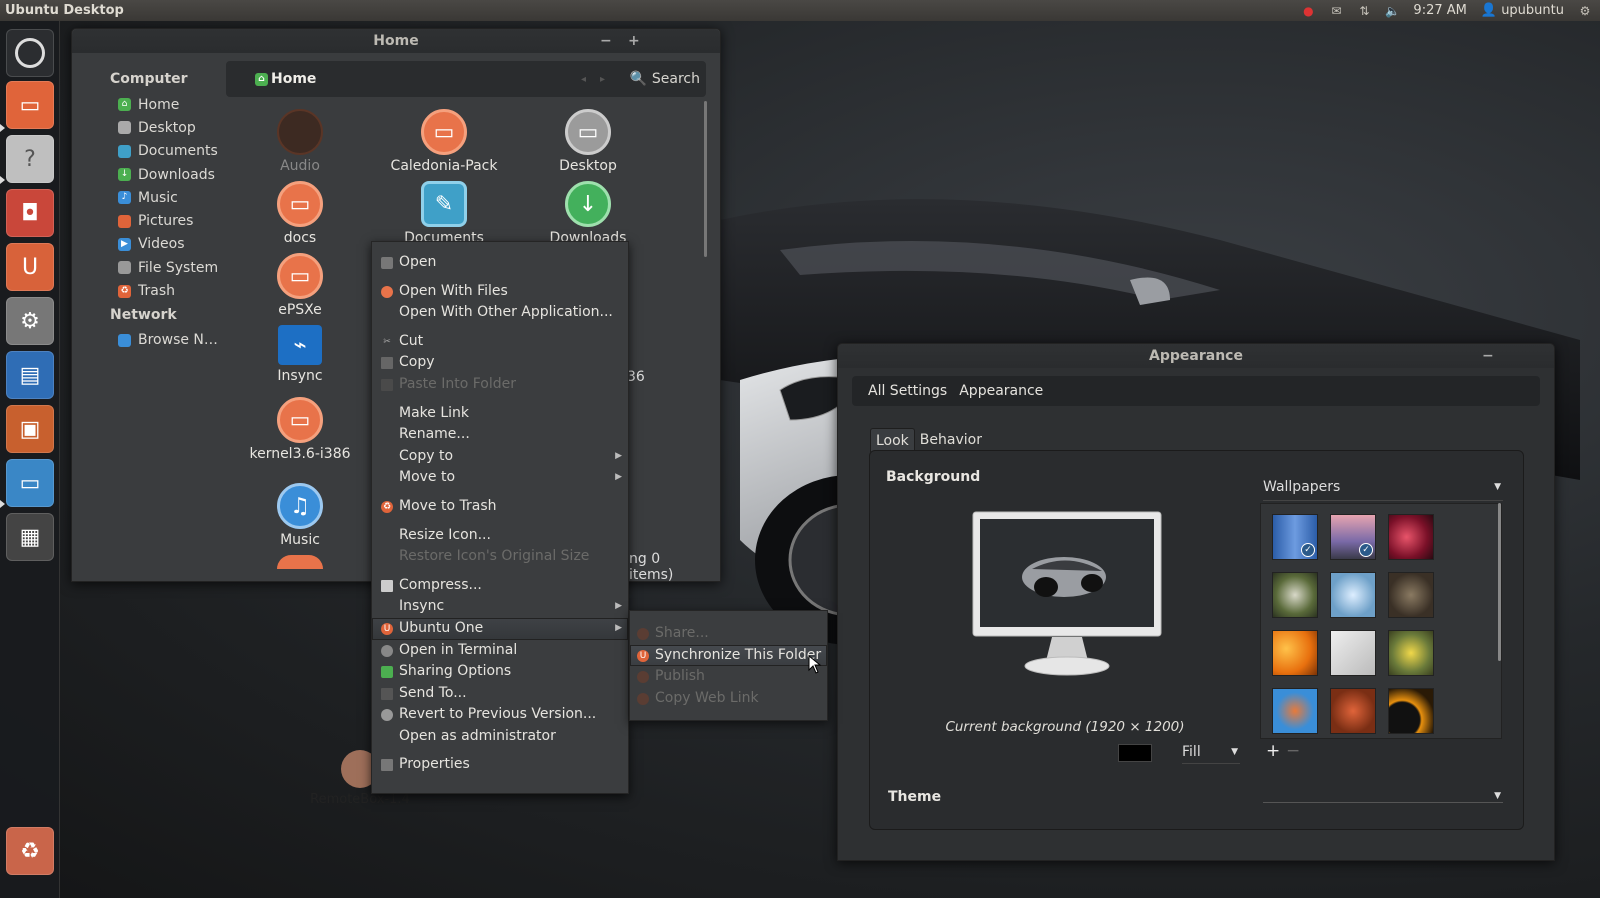 Image resolution: width=1600 pixels, height=898 pixels. Describe the element at coordinates (500, 263) in the screenshot. I see `menu-item-open: Open` at that location.